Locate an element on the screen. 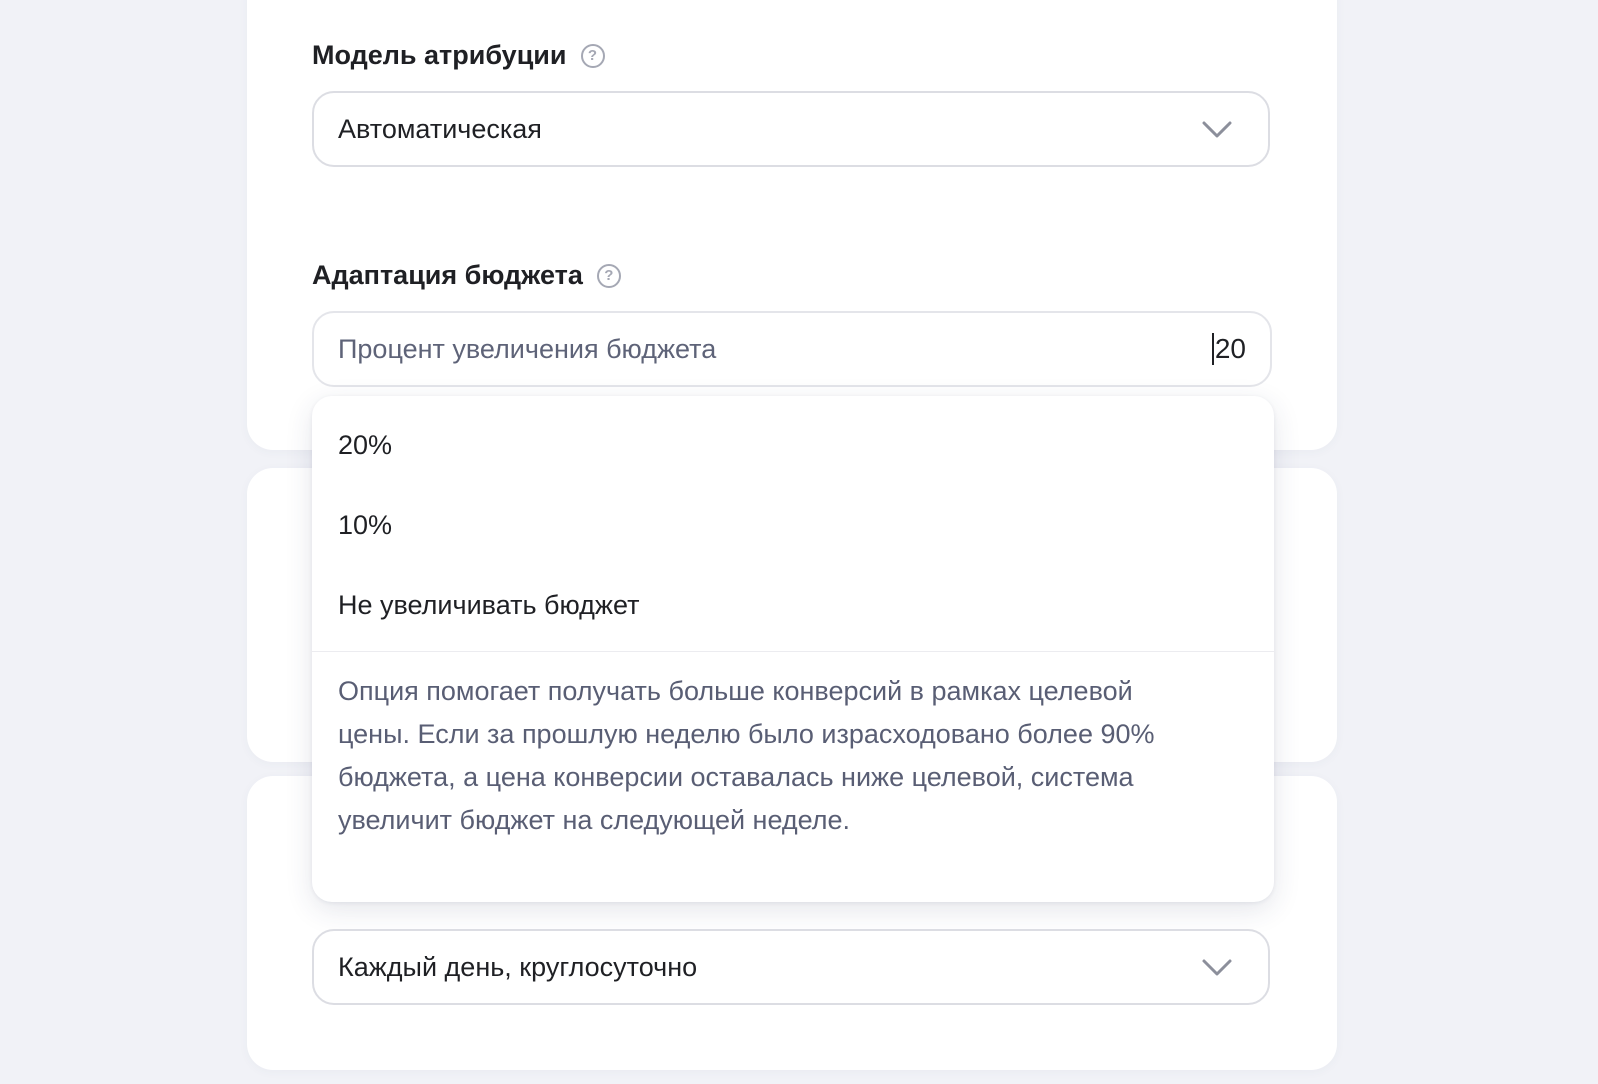 The image size is (1598, 1084). budget-adaptation-label: Адаптация бюджета ? is located at coordinates (466, 275).